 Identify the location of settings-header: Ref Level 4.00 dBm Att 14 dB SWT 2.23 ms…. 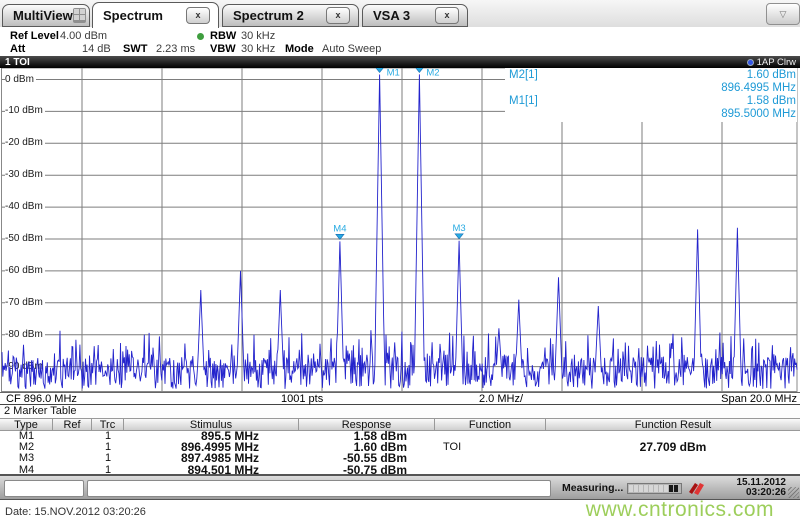
(400, 41).